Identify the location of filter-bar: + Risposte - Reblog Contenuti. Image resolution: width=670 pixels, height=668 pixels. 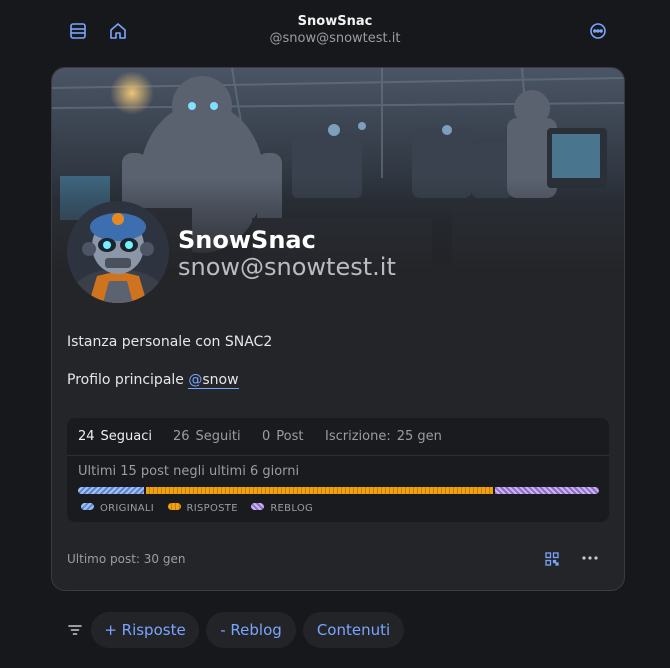
(335, 630).